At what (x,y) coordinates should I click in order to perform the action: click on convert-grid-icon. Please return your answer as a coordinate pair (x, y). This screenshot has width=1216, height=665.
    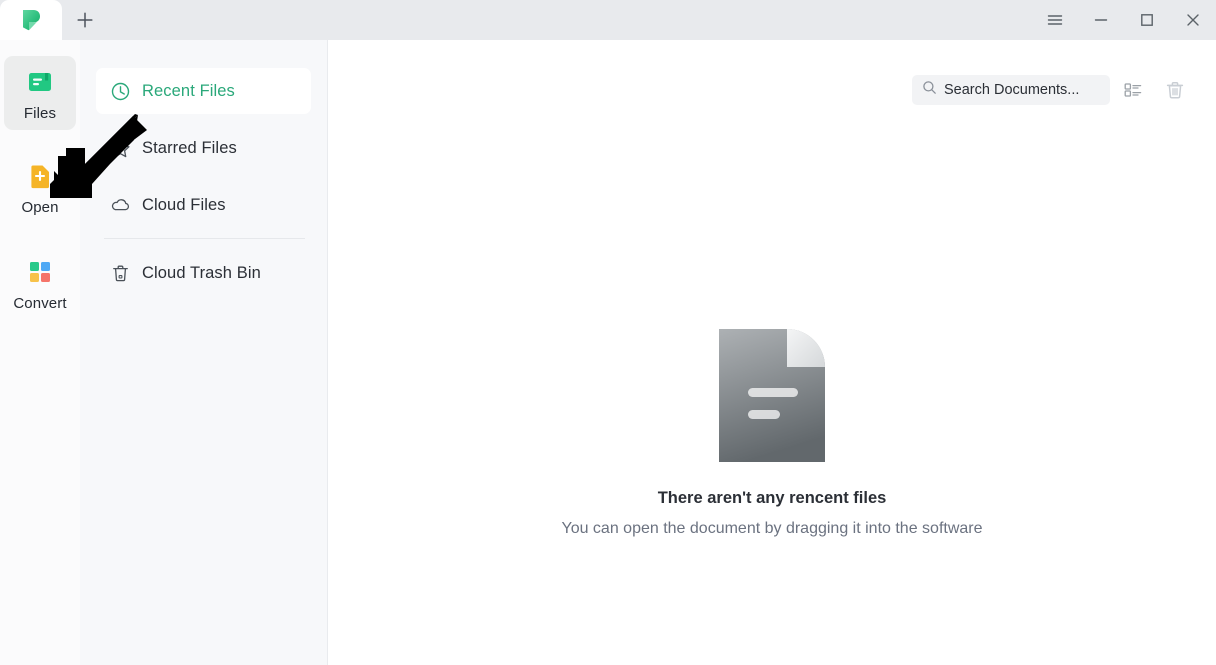
    Looking at the image, I should click on (40, 272).